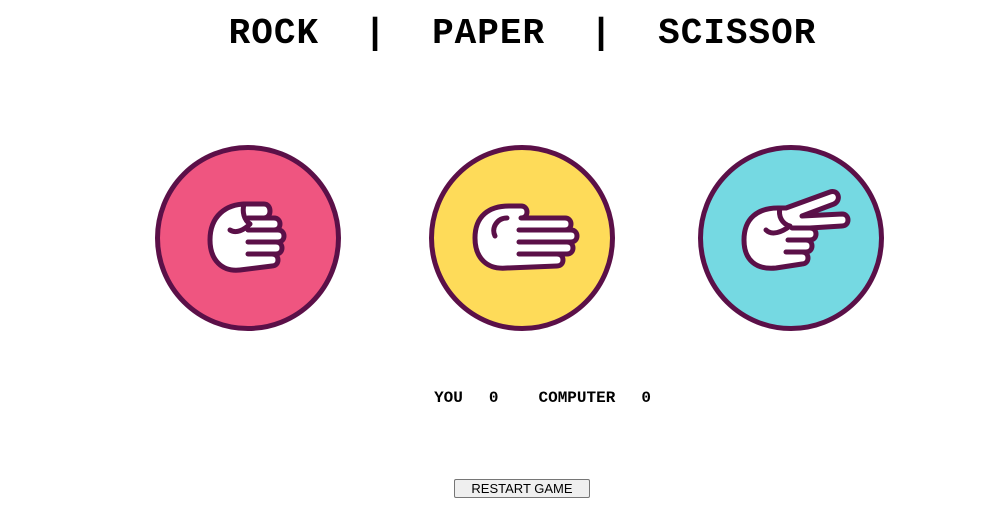 The image size is (1003, 518). I want to click on computer-score-value: 0, so click(646, 398).